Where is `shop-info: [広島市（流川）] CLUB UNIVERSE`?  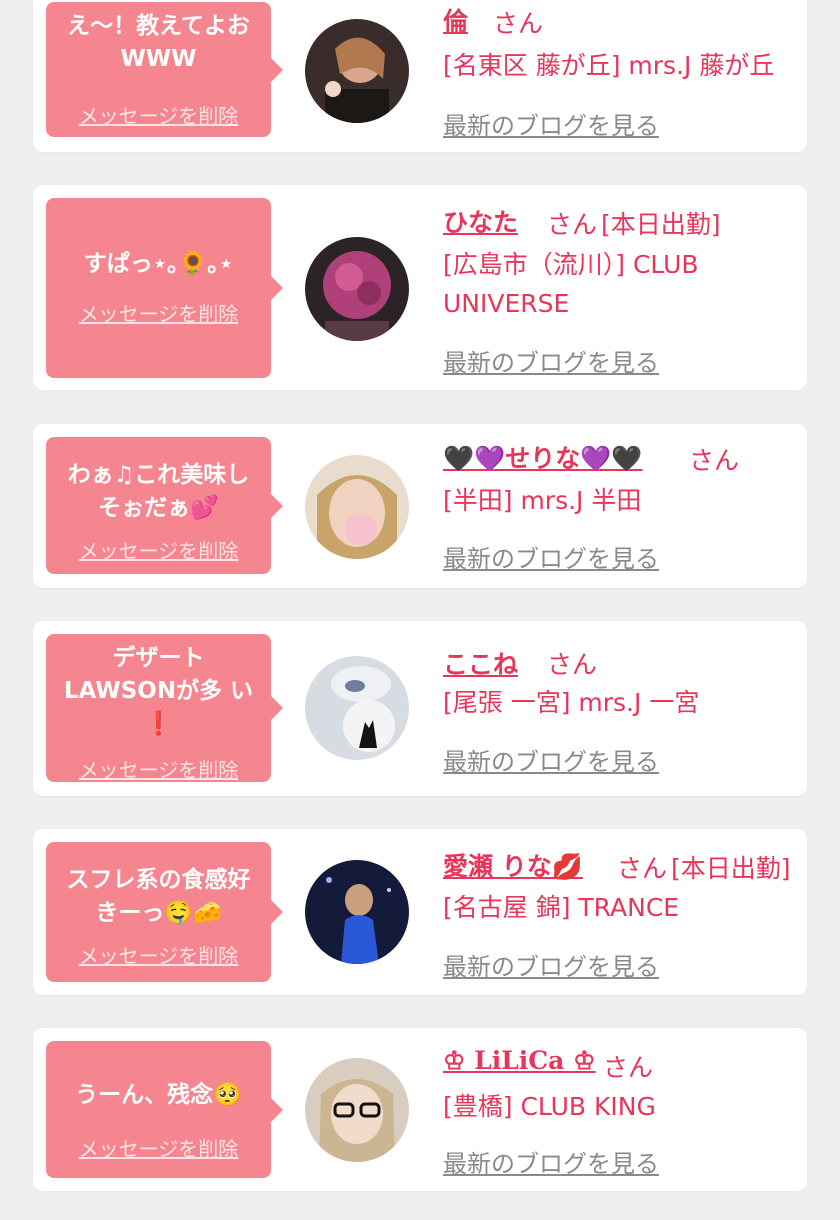
shop-info: [広島市（流川）] CLUB UNIVERSE is located at coordinates (571, 284).